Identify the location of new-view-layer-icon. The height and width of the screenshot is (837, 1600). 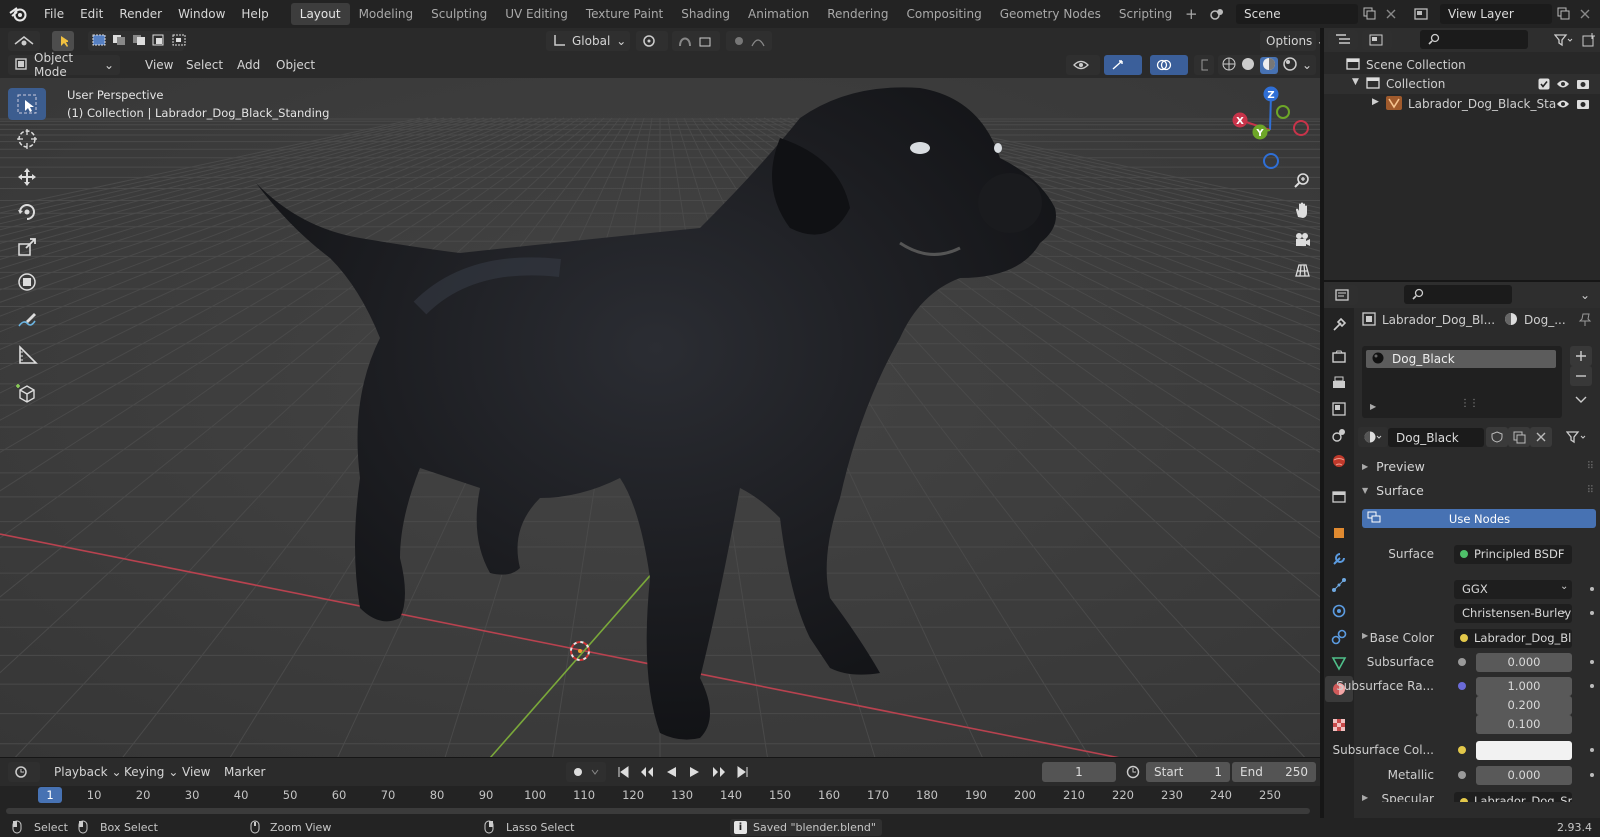
(1563, 14).